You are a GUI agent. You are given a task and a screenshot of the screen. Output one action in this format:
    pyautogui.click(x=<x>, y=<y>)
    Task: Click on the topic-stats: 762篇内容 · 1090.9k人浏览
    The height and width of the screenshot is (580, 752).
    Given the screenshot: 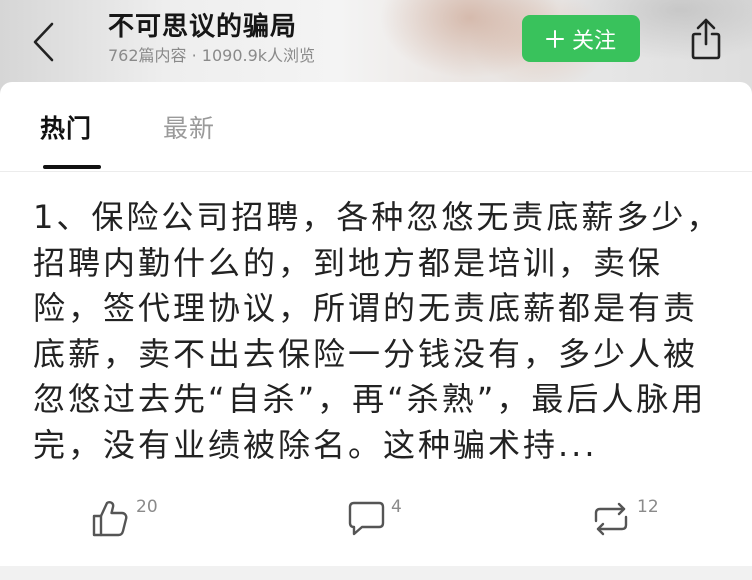 What is the action you would take?
    pyautogui.click(x=212, y=55)
    